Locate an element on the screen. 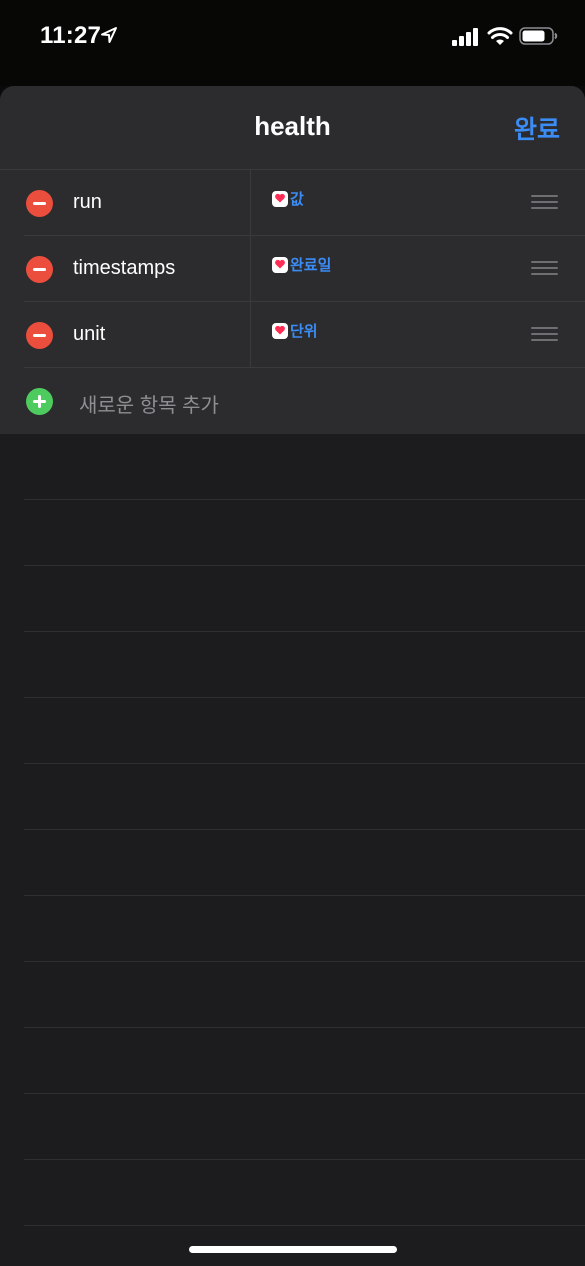 The width and height of the screenshot is (585, 1266). sheet-header: health 완료 is located at coordinates (292, 128).